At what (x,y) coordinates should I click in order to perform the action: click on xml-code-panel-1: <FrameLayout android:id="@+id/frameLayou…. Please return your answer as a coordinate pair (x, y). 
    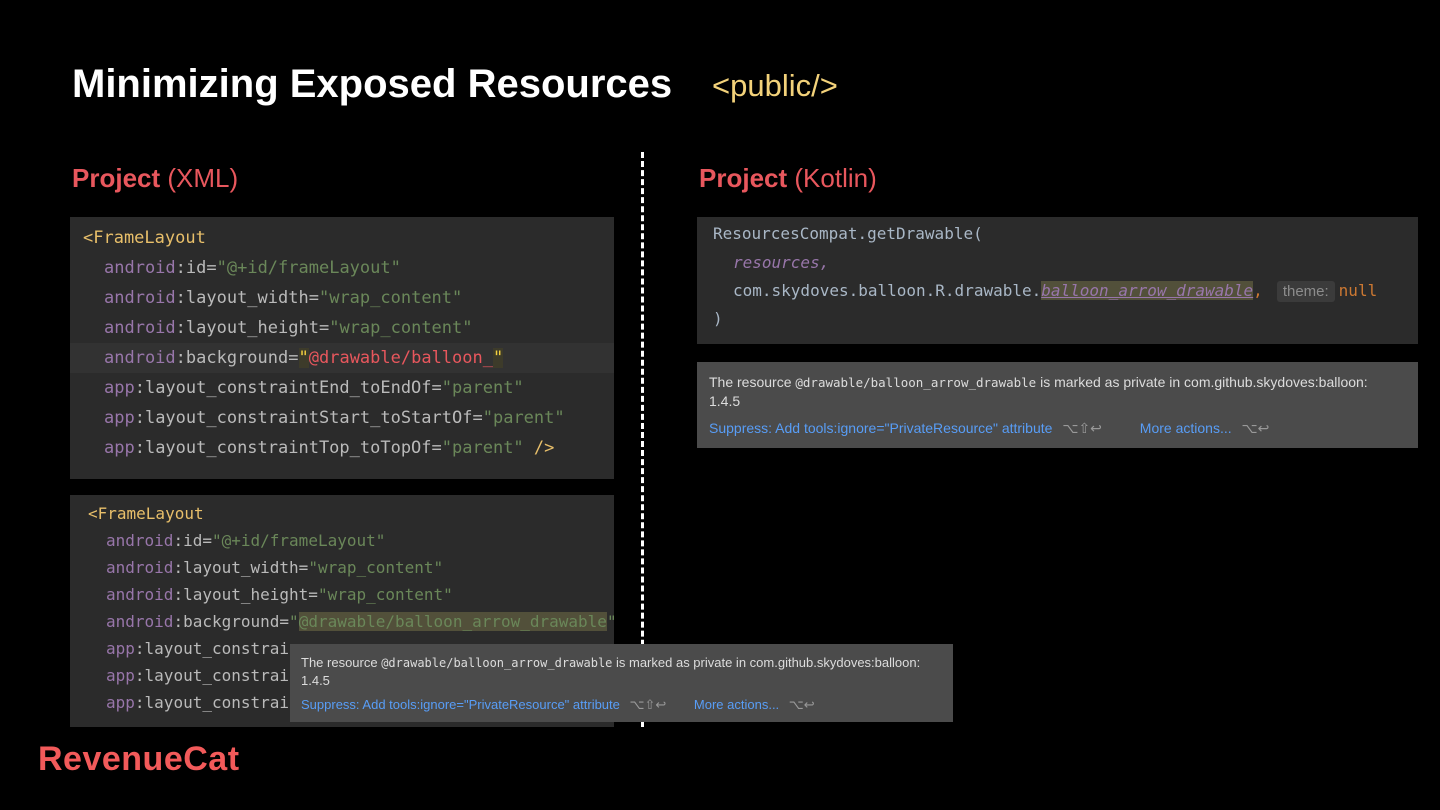
    Looking at the image, I should click on (342, 348).